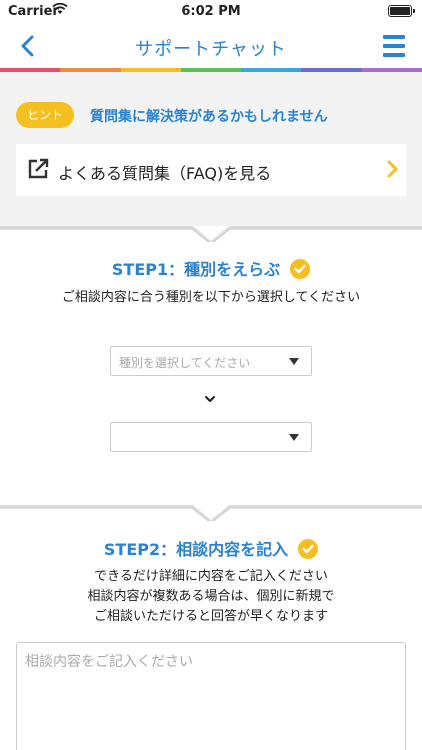 The height and width of the screenshot is (750, 422). I want to click on step1-title-text: STEP1：種別をえらぶ, so click(196, 269).